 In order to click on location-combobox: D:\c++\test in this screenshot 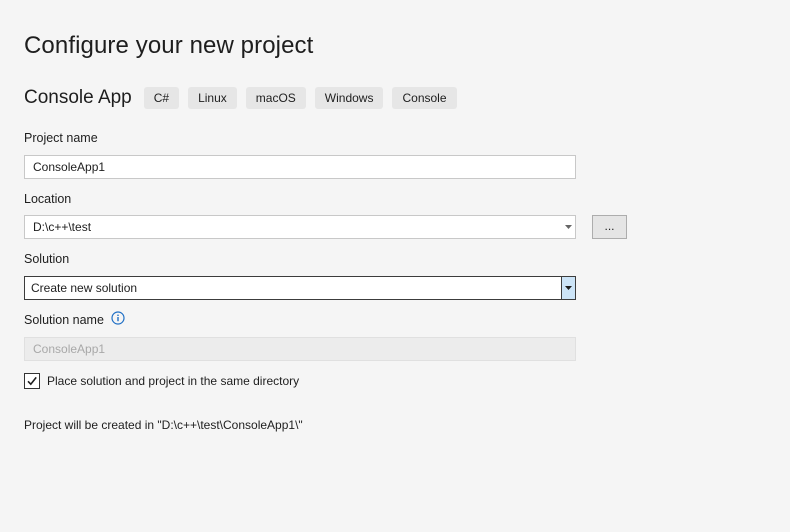, I will do `click(300, 227)`.